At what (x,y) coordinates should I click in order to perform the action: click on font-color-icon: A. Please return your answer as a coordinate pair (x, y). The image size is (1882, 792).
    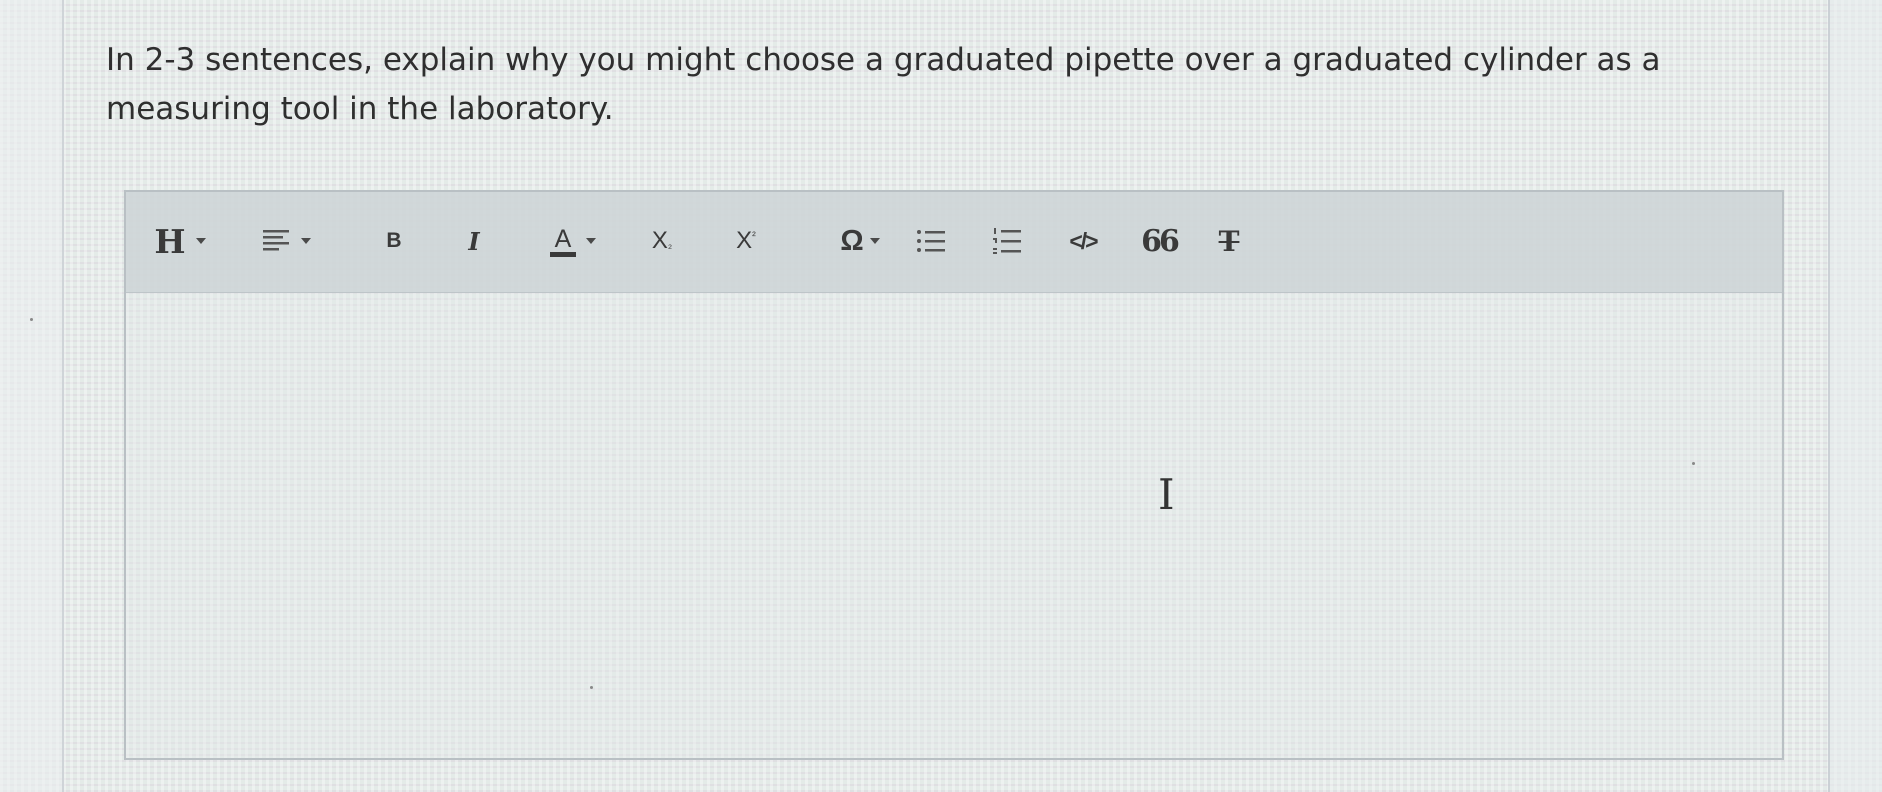
    Looking at the image, I should click on (563, 241).